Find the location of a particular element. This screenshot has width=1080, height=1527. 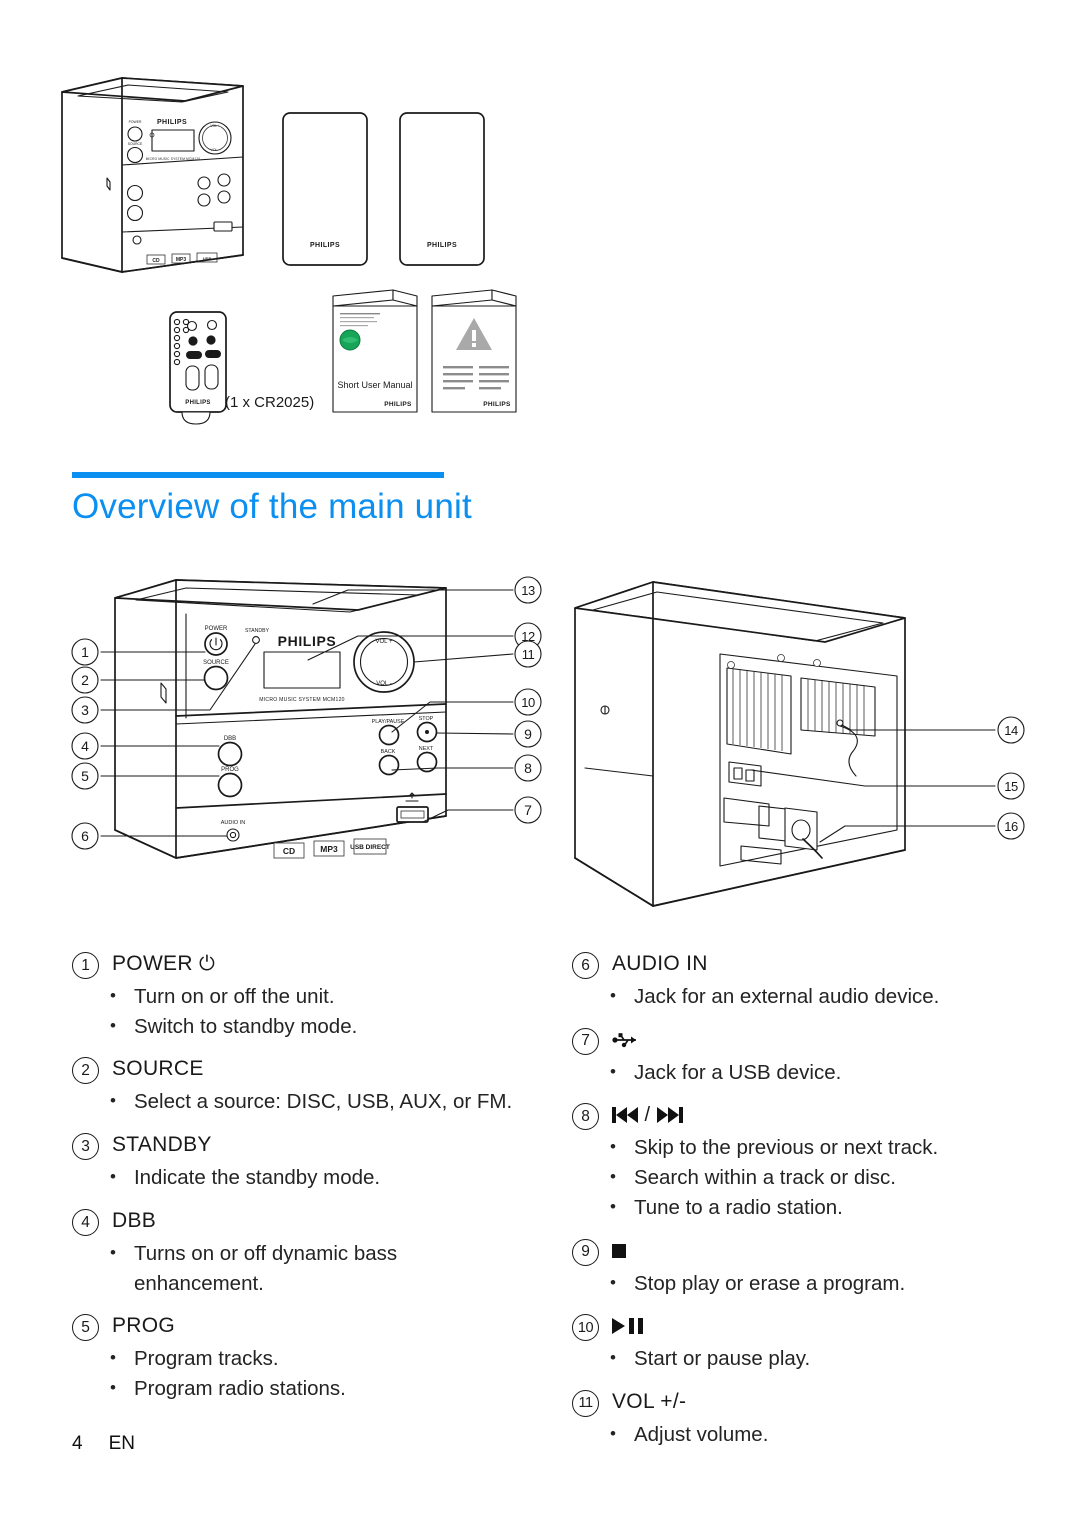

list-item: • Program tracks. is located at coordinates (318, 1359).